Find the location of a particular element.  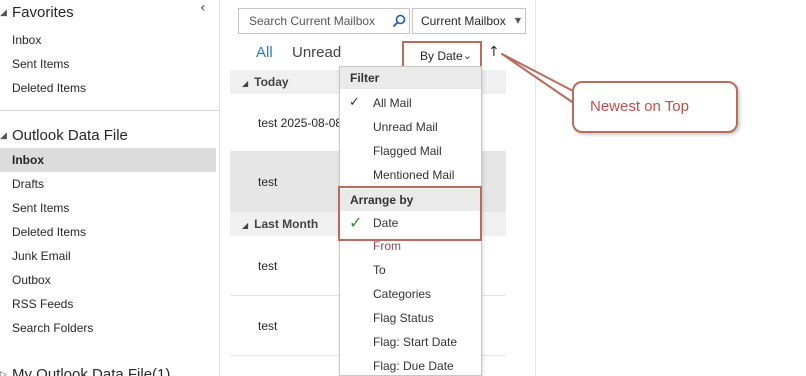

callout-text: Newest on Top is located at coordinates (639, 106).